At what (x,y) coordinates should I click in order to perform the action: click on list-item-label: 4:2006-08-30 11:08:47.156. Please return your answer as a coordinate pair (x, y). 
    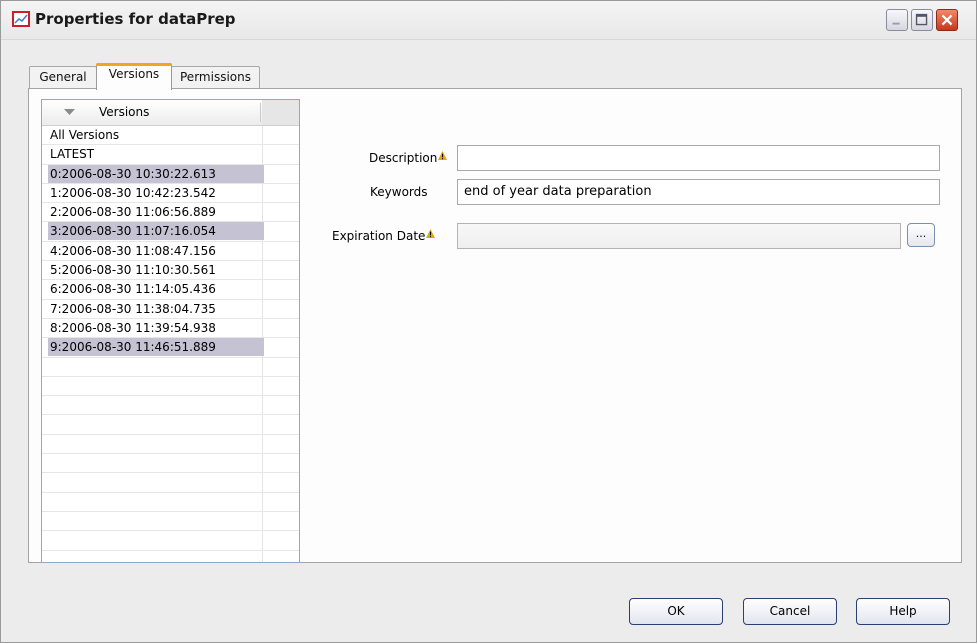
    Looking at the image, I should click on (133, 250).